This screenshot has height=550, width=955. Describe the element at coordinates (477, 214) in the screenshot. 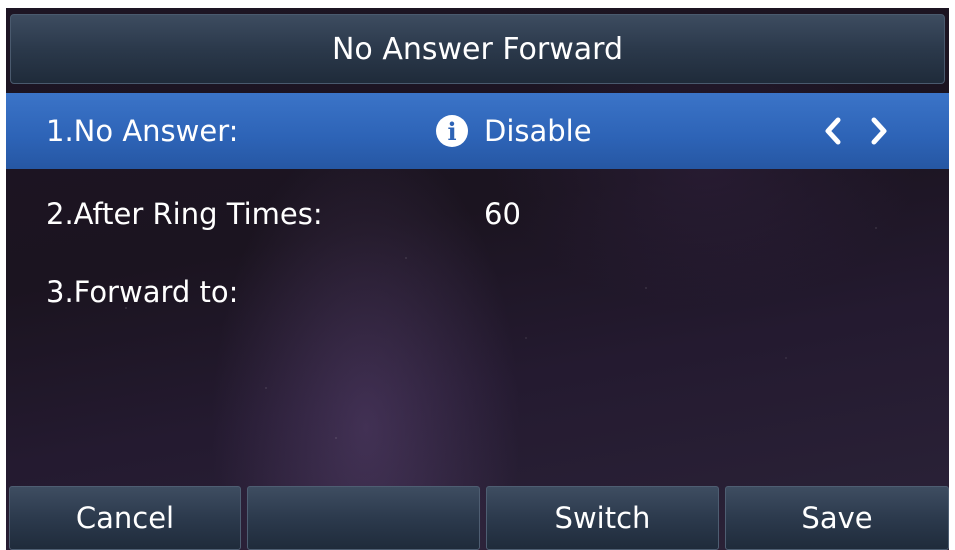

I see `setting-row-after-ring-times: 2.After Ring Times: 60` at that location.